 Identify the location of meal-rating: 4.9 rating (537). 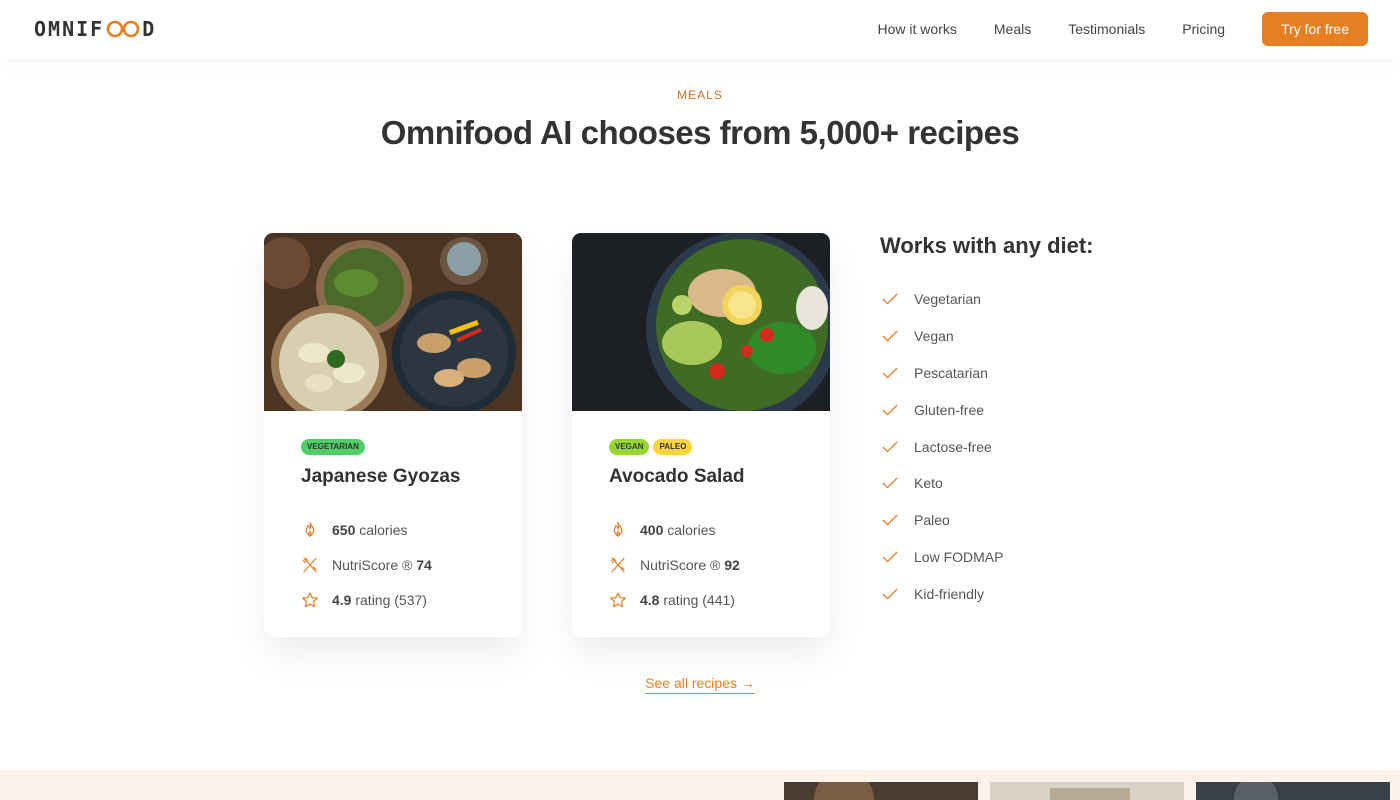
(395, 599).